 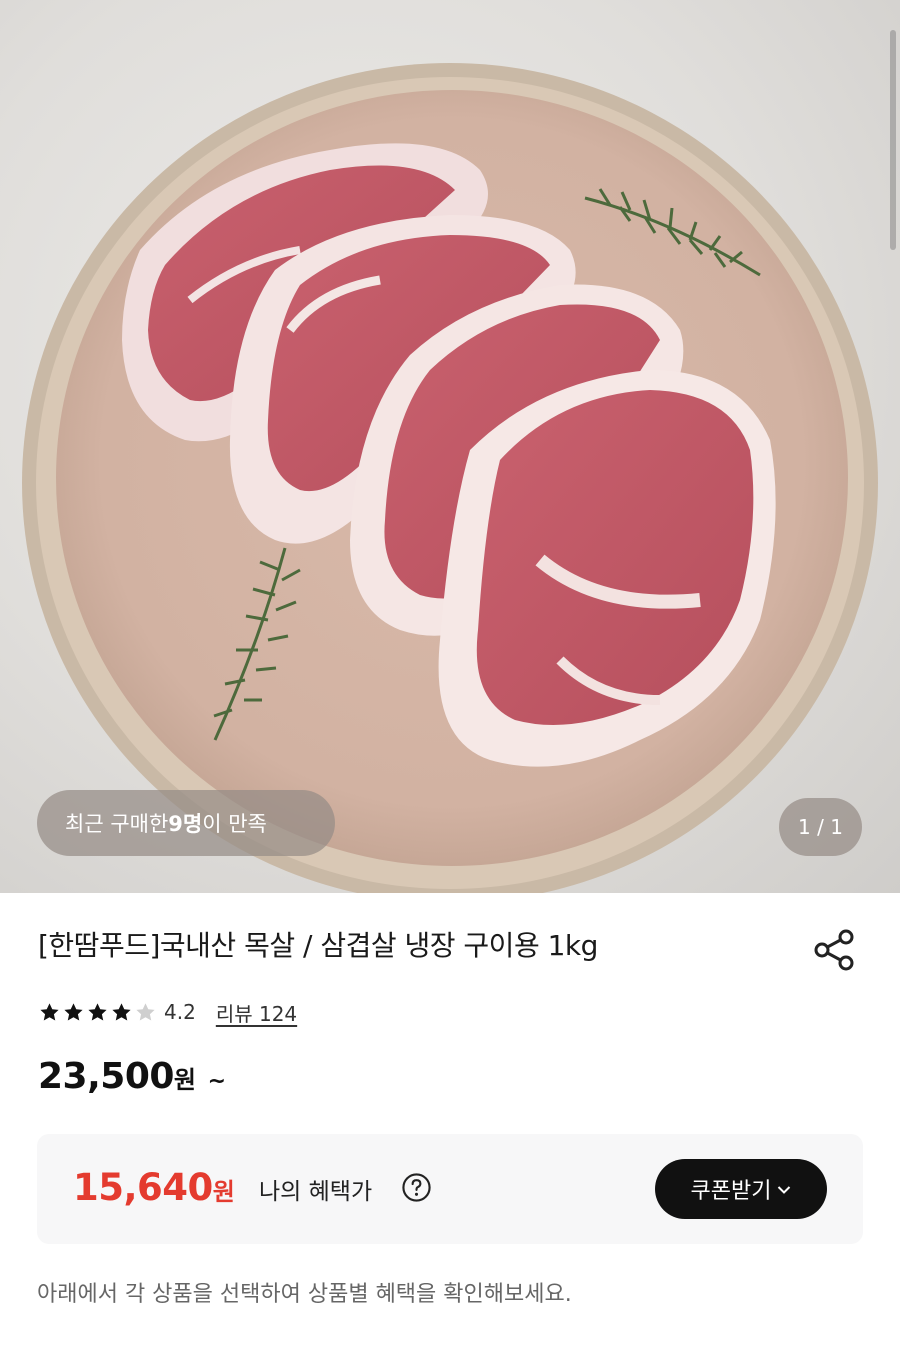 What do you see at coordinates (318, 945) in the screenshot?
I see `product-title: [한땀푸드]국내산 목살 / 삼겹살 냉장 구이용 1kg` at bounding box center [318, 945].